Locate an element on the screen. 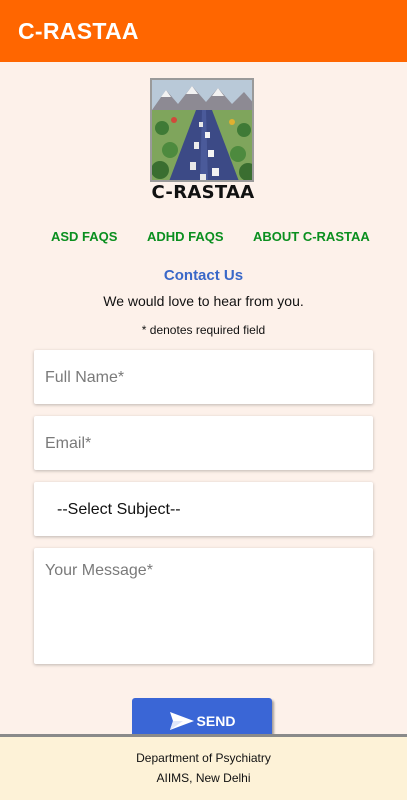 Image resolution: width=407 pixels, height=800 pixels. logo-image is located at coordinates (202, 130).